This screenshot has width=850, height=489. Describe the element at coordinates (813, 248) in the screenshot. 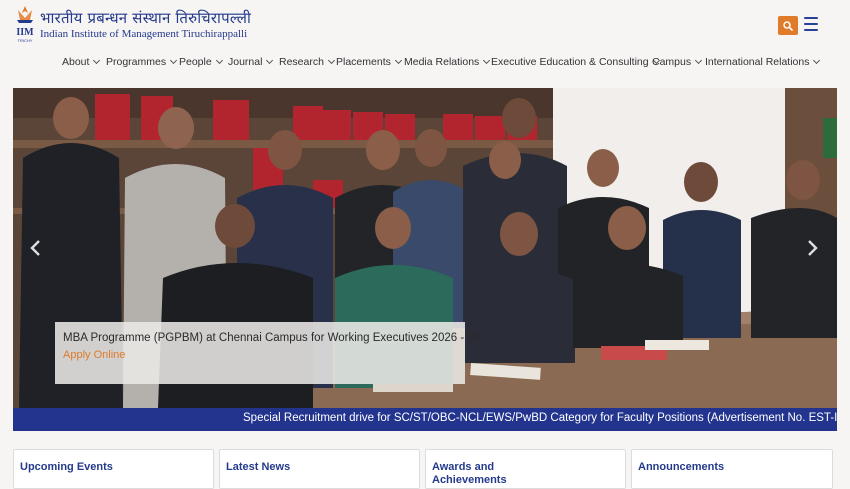

I see `chevron-right-icon` at that location.